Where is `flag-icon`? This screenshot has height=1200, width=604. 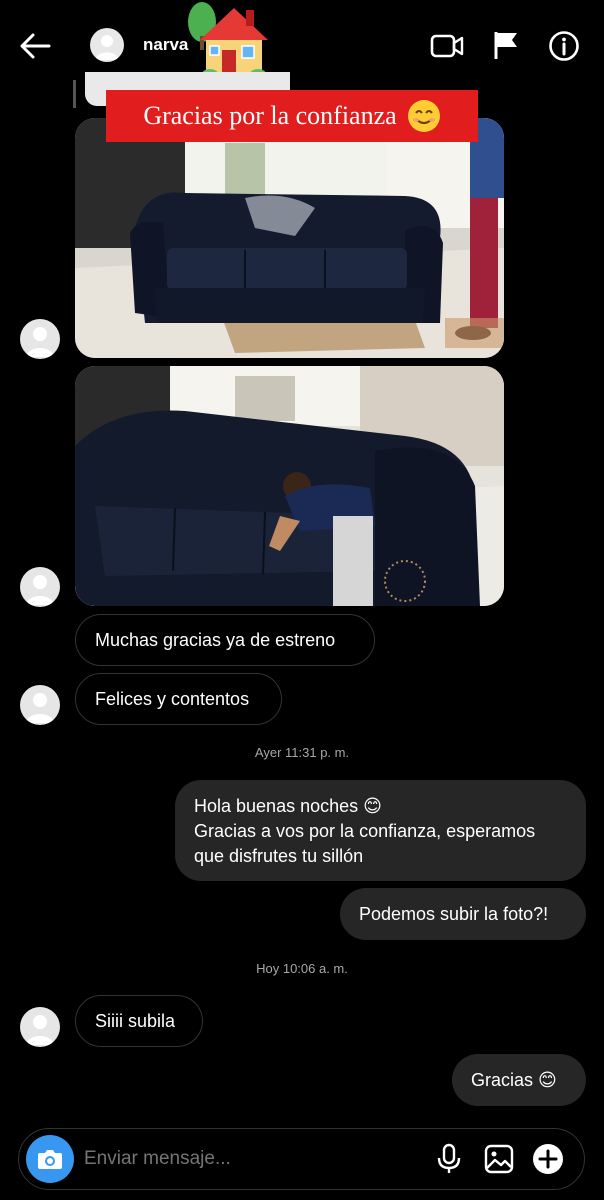
flag-icon is located at coordinates (506, 45).